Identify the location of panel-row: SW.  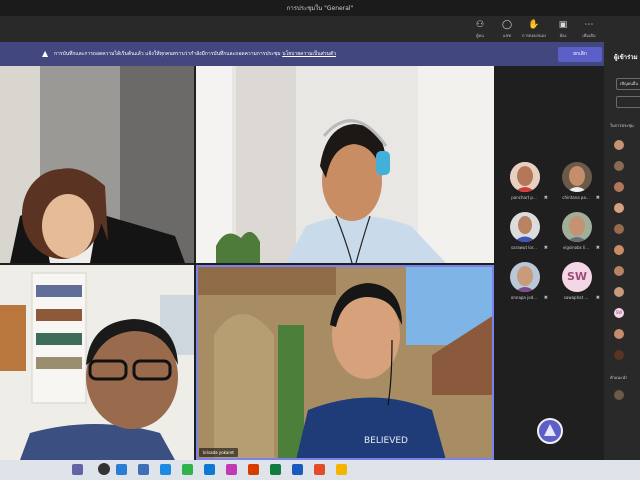
(625, 313).